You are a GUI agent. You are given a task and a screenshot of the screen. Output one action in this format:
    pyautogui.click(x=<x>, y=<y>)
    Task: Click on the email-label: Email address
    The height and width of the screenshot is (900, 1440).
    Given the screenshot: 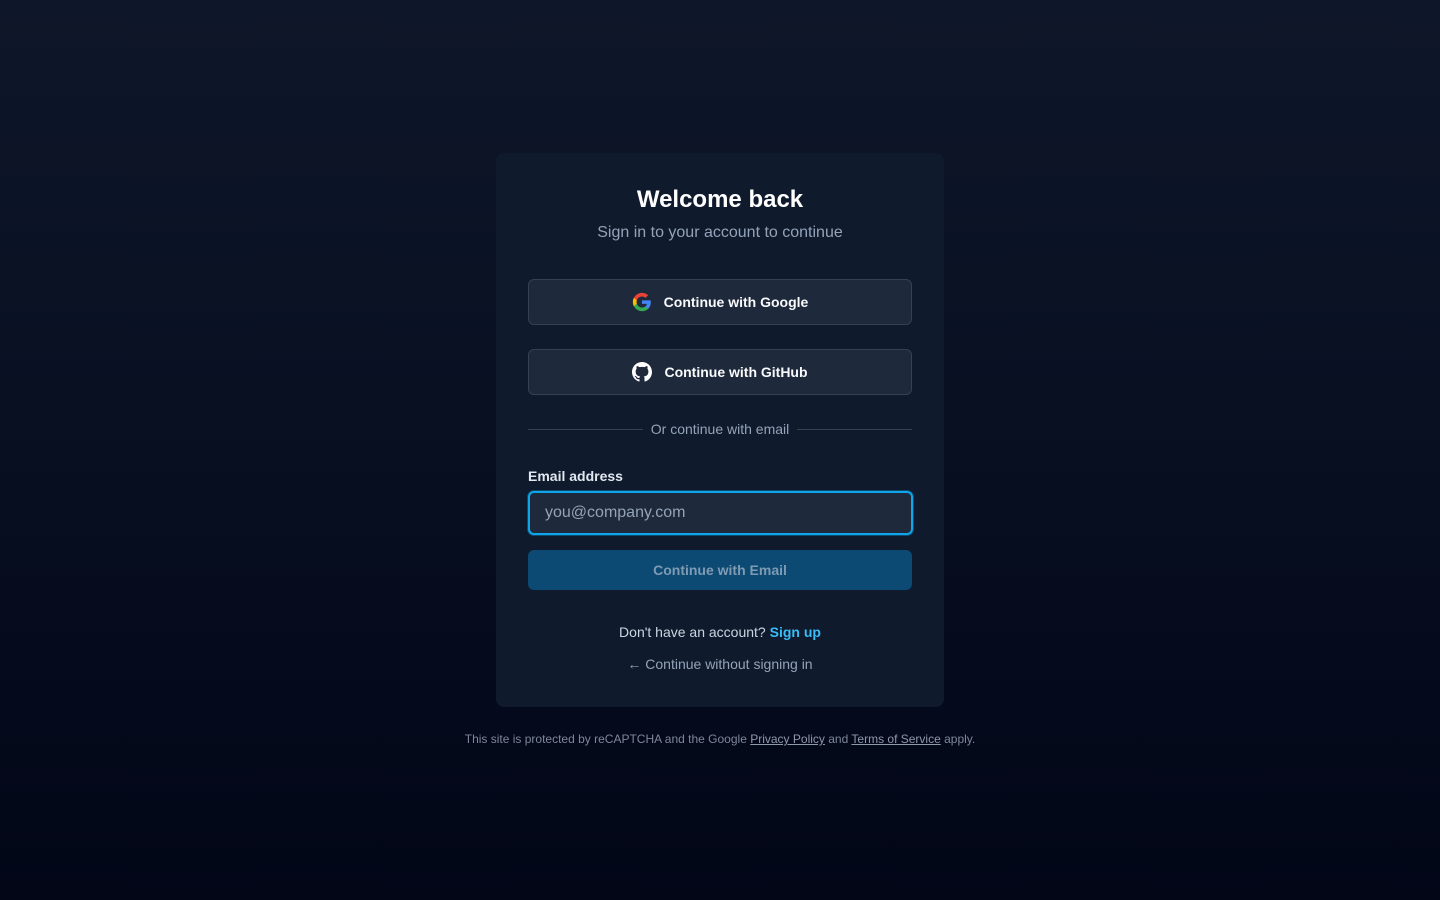 What is the action you would take?
    pyautogui.click(x=575, y=476)
    